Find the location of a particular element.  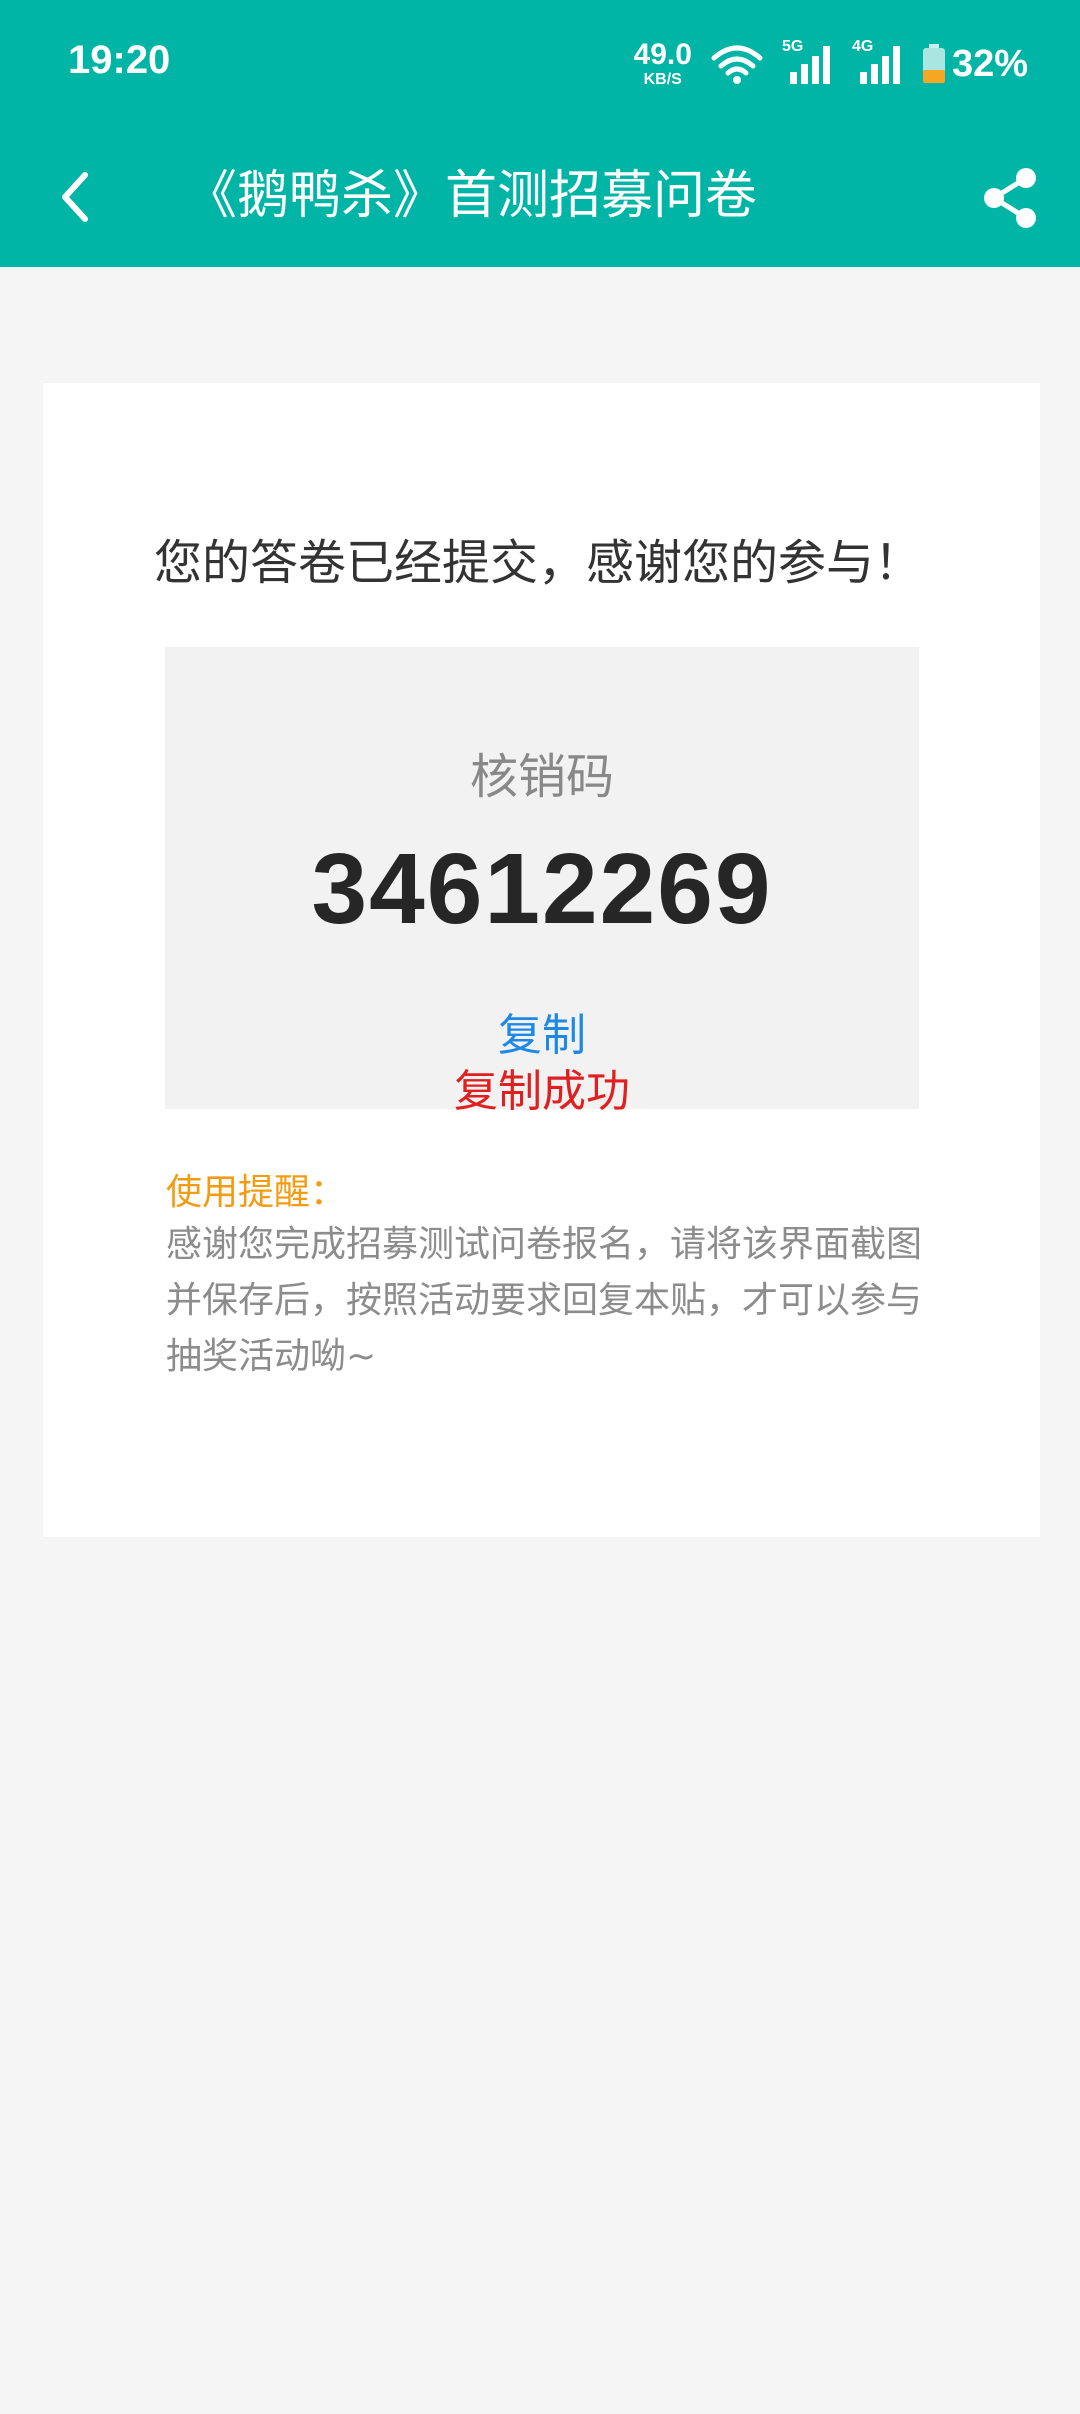

title-bar: 《鹅鸭杀》首测招募问卷 is located at coordinates (540, 197).